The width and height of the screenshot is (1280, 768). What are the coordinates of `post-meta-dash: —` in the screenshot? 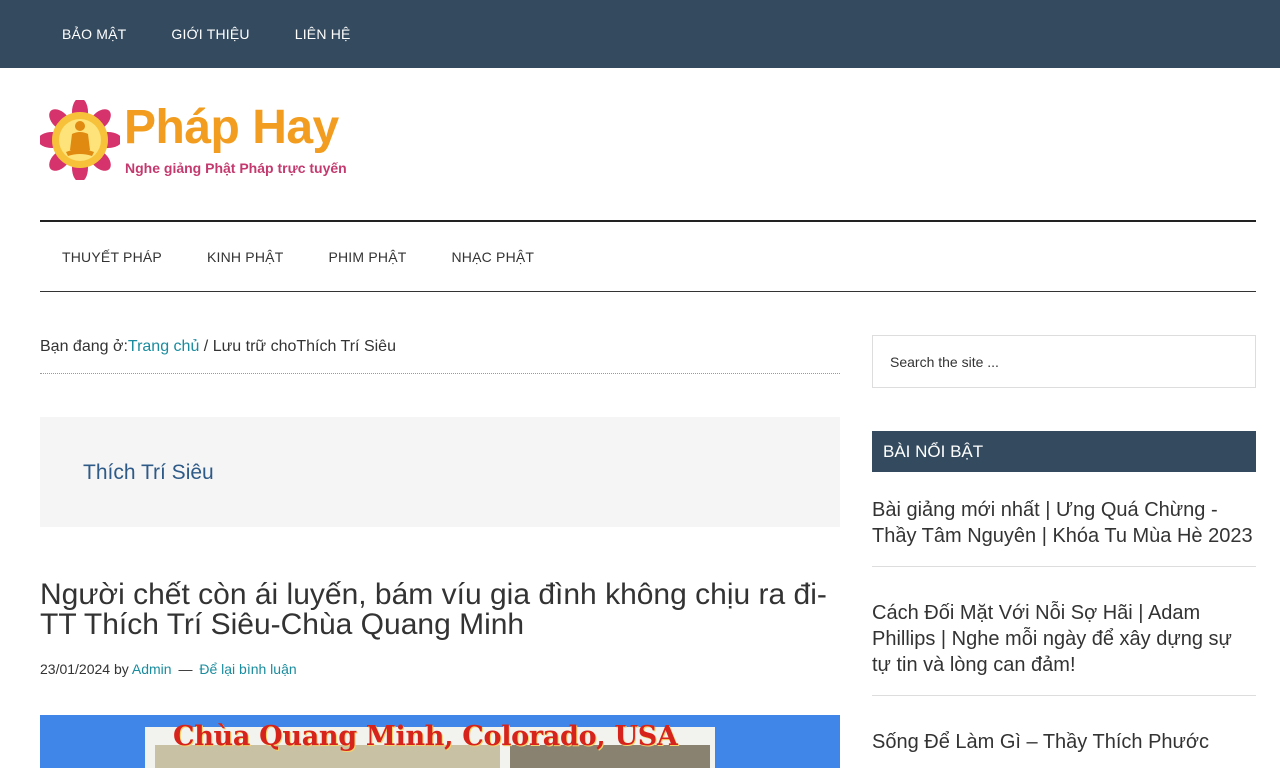 It's located at (185, 669).